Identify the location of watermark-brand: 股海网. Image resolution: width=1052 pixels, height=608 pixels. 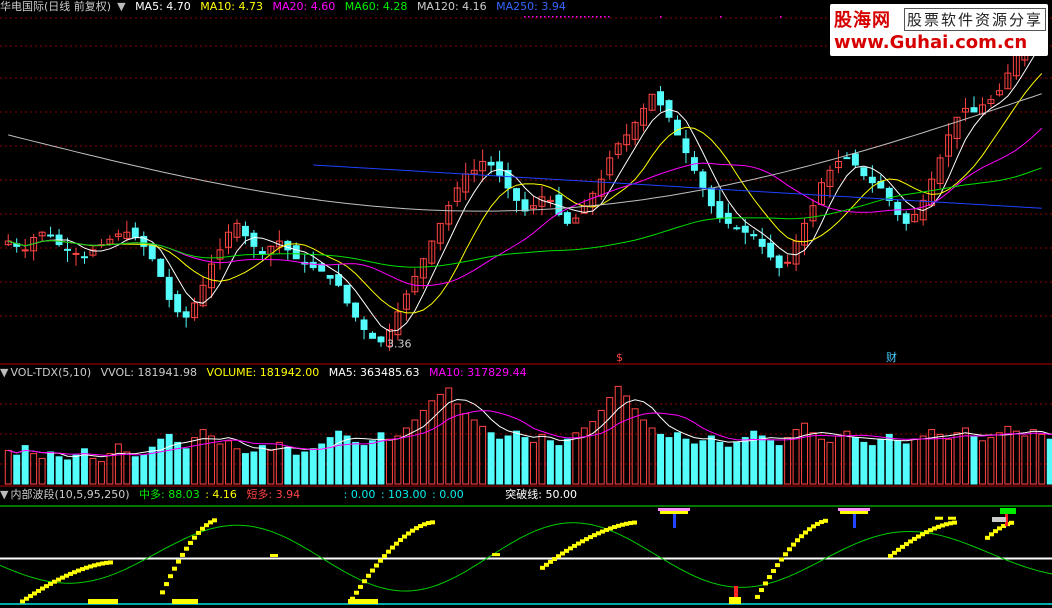
(862, 20).